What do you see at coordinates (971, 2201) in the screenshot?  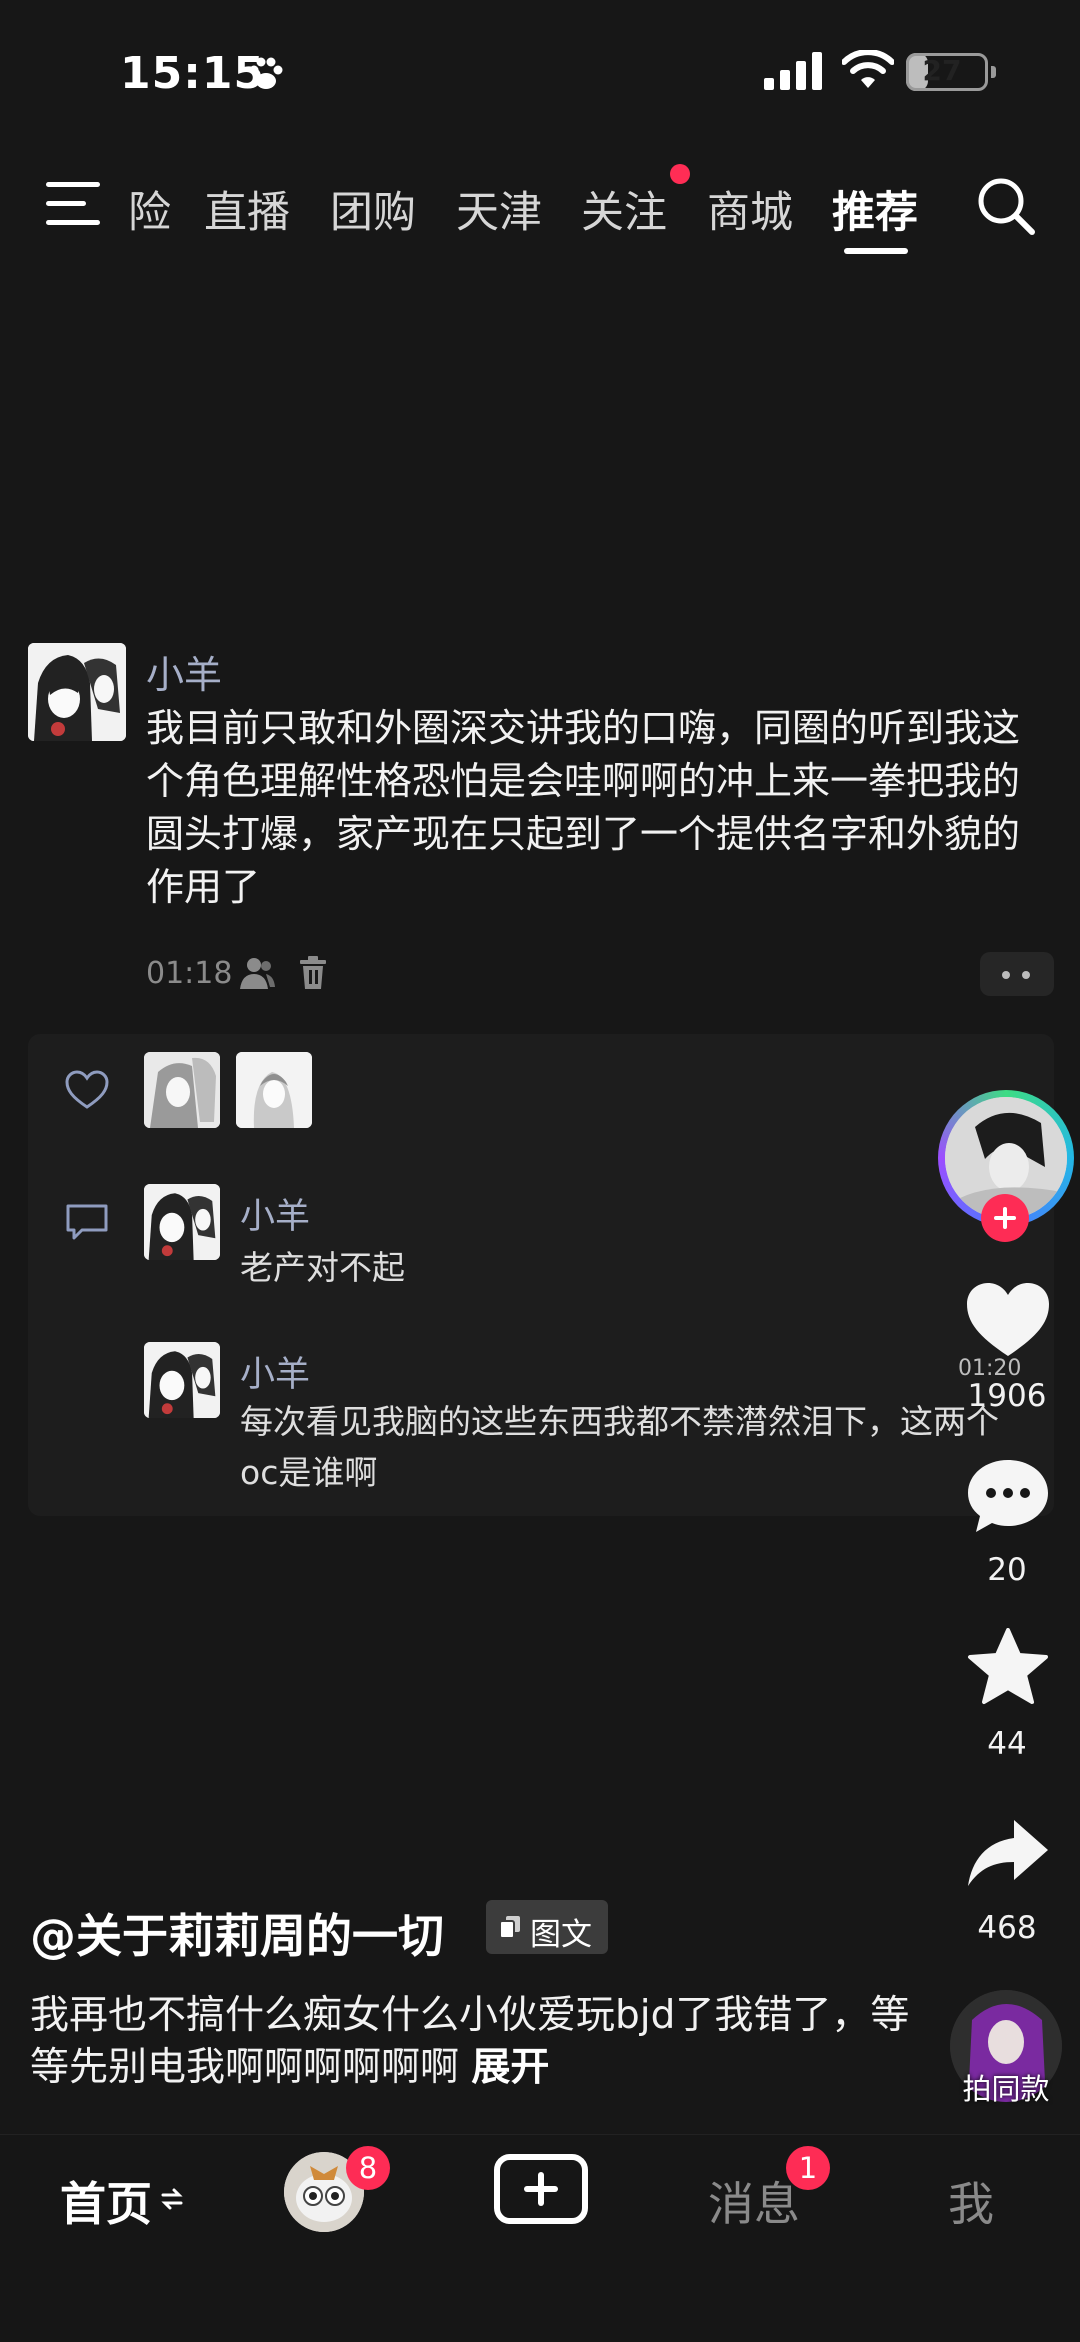 I see `nav-me: 我` at bounding box center [971, 2201].